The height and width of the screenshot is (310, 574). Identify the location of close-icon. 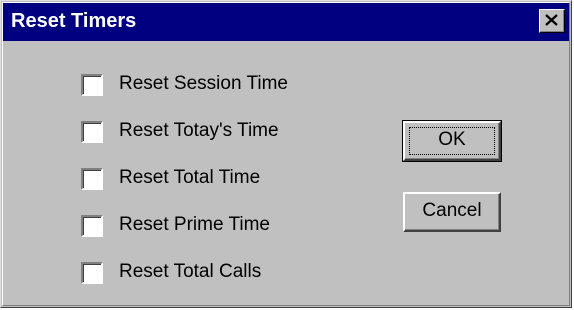
(551, 20).